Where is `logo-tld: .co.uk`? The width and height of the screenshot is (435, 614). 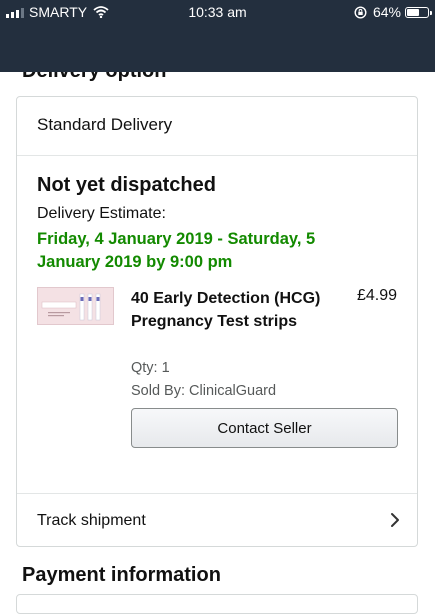 logo-tld: .co.uk is located at coordinates (269, 45).